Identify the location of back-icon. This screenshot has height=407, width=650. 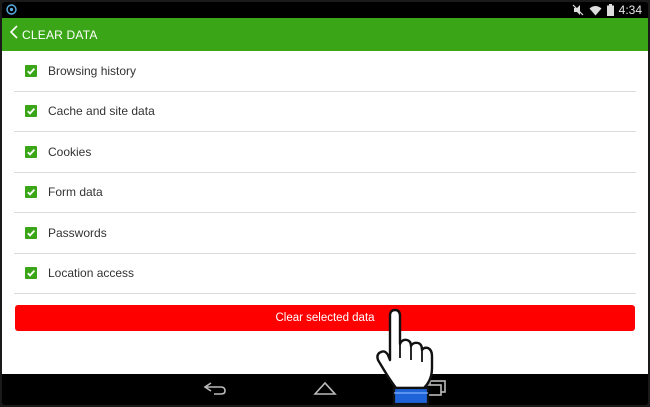
(215, 390).